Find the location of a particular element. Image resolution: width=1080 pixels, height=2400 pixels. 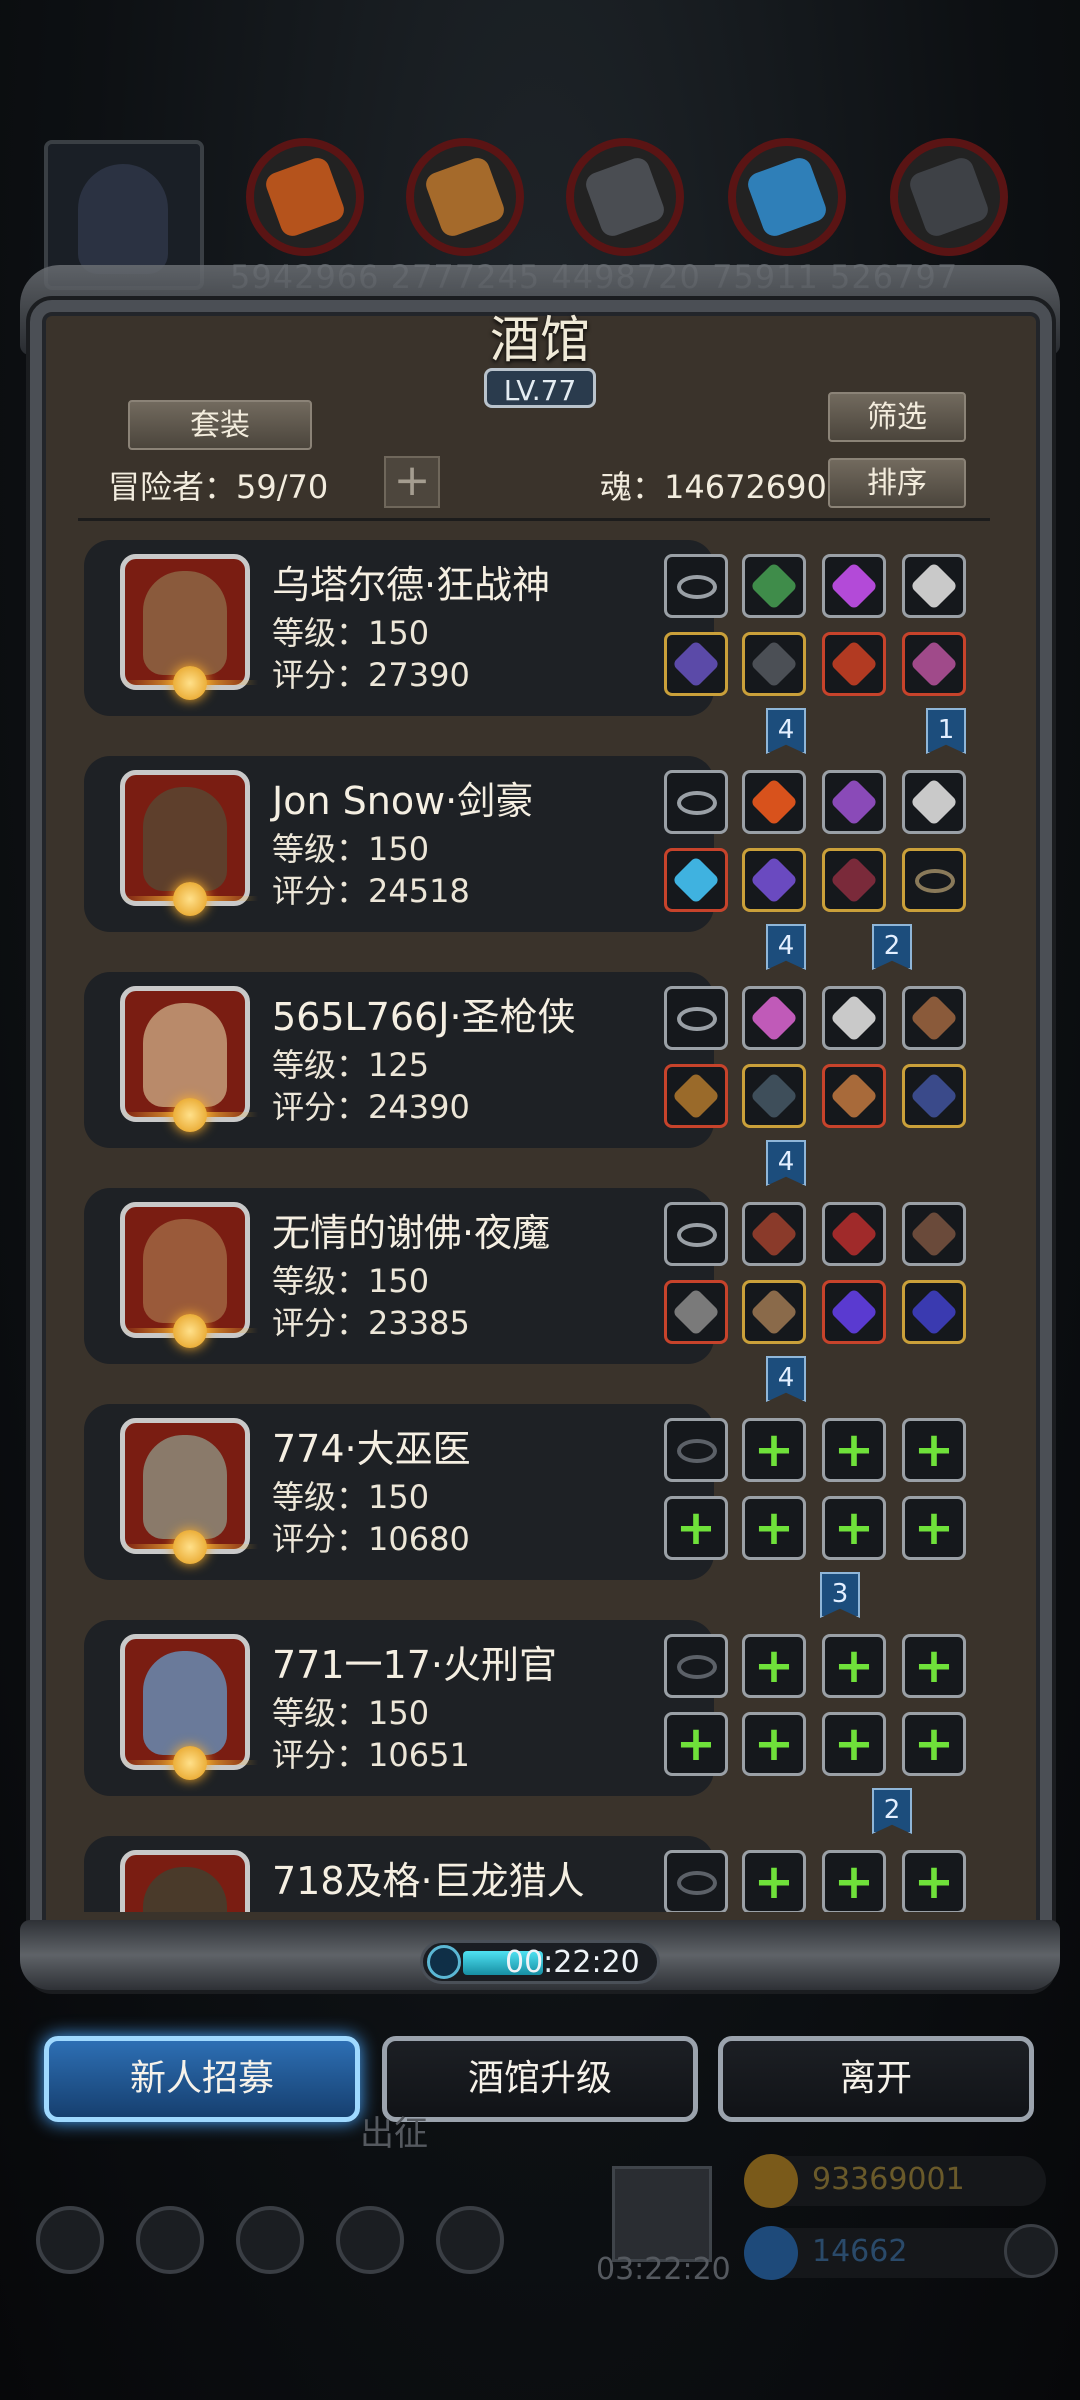

gold-coin-icon is located at coordinates (771, 2181).